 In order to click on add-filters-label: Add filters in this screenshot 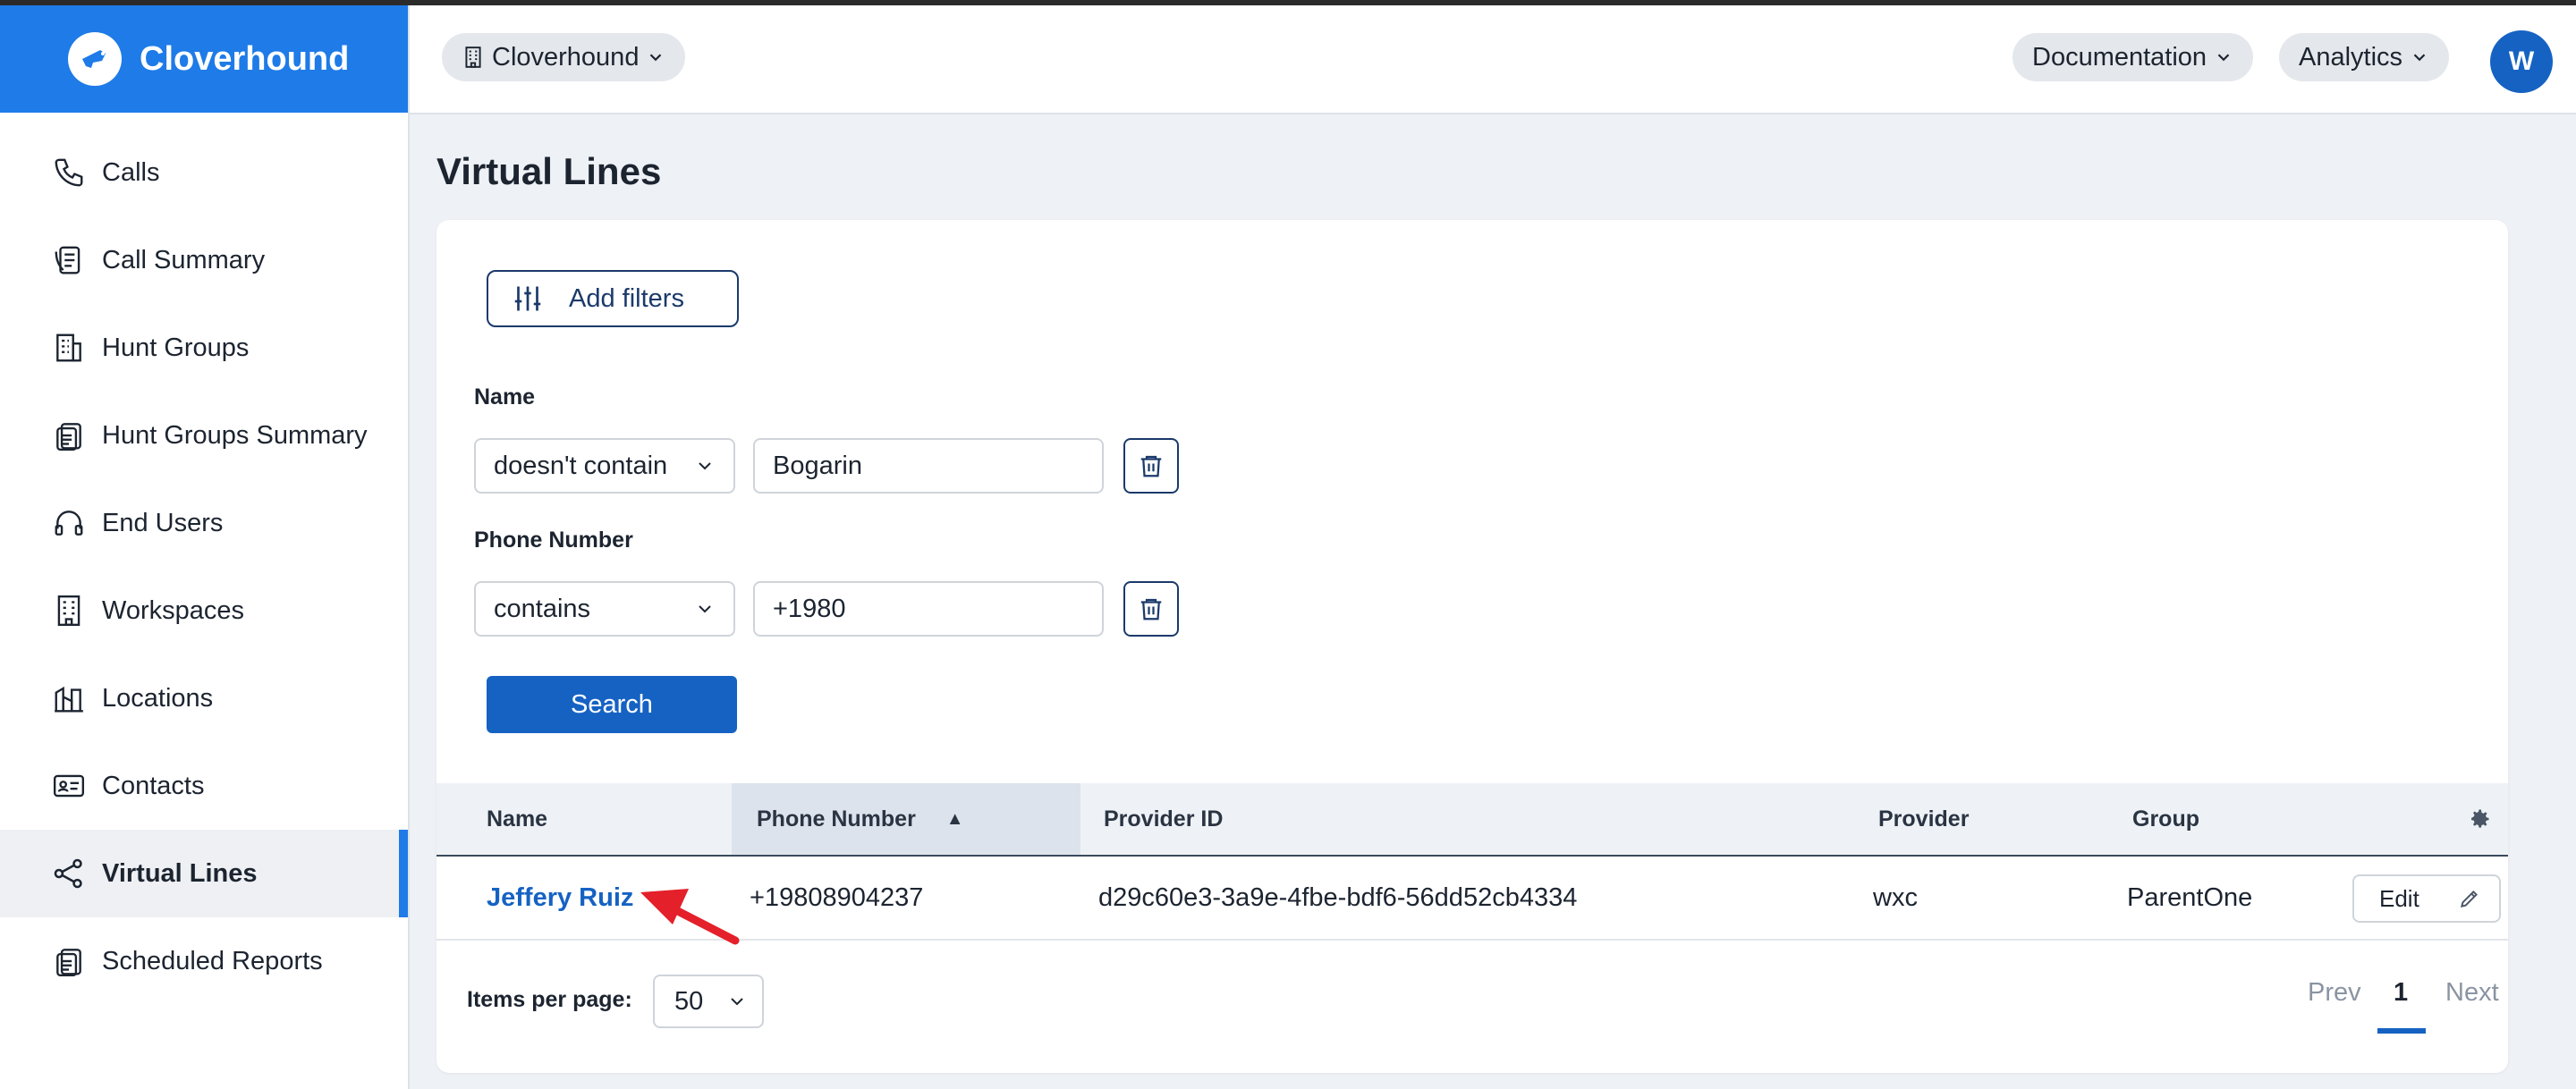, I will do `click(626, 298)`.